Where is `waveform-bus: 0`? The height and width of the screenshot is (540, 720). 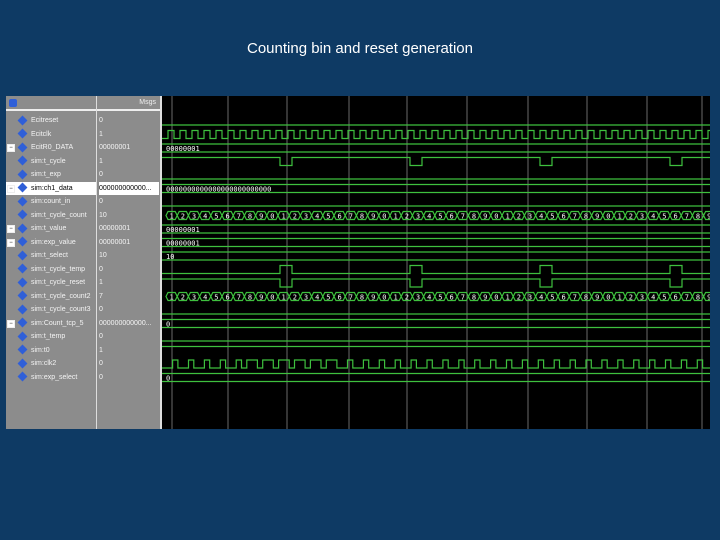 waveform-bus: 0 is located at coordinates (436, 377).